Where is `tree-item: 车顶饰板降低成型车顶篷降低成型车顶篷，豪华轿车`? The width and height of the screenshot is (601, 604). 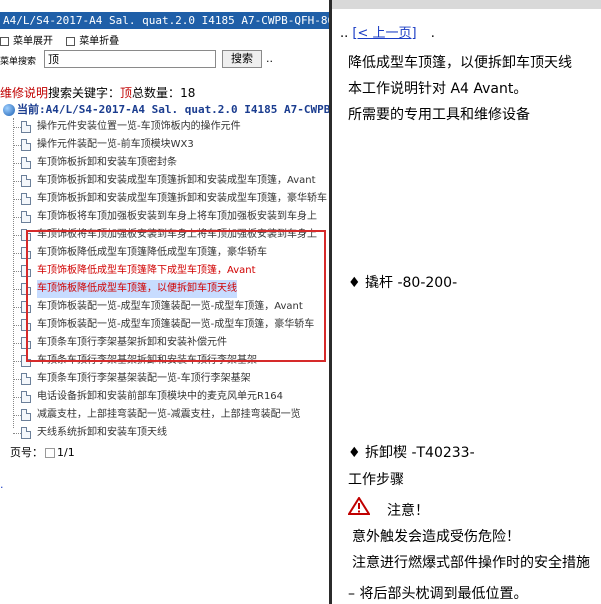 tree-item: 车顶饰板降低成型车顶篷降低成型车顶篷，豪华轿车 is located at coordinates (164, 253).